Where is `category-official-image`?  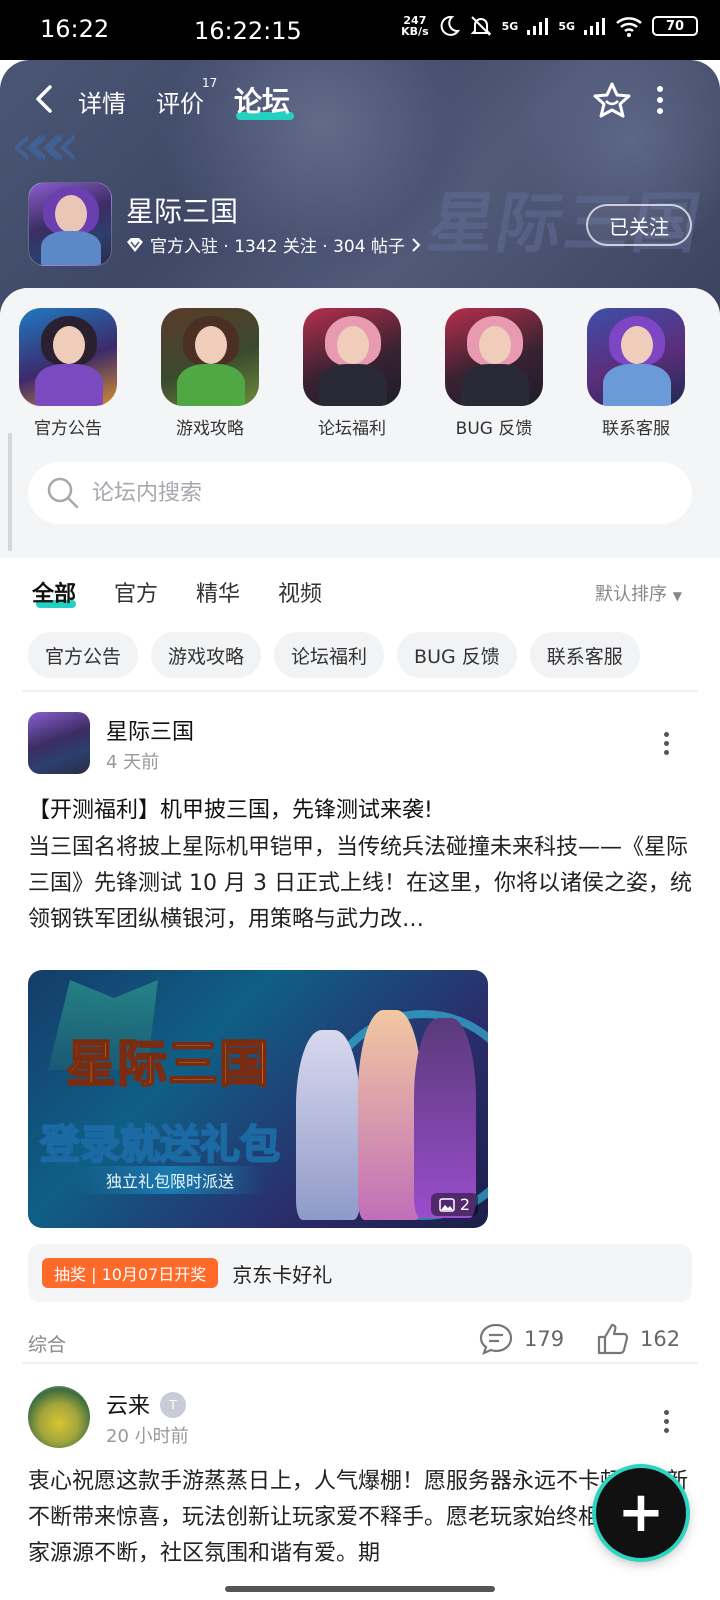 category-official-image is located at coordinates (68, 357).